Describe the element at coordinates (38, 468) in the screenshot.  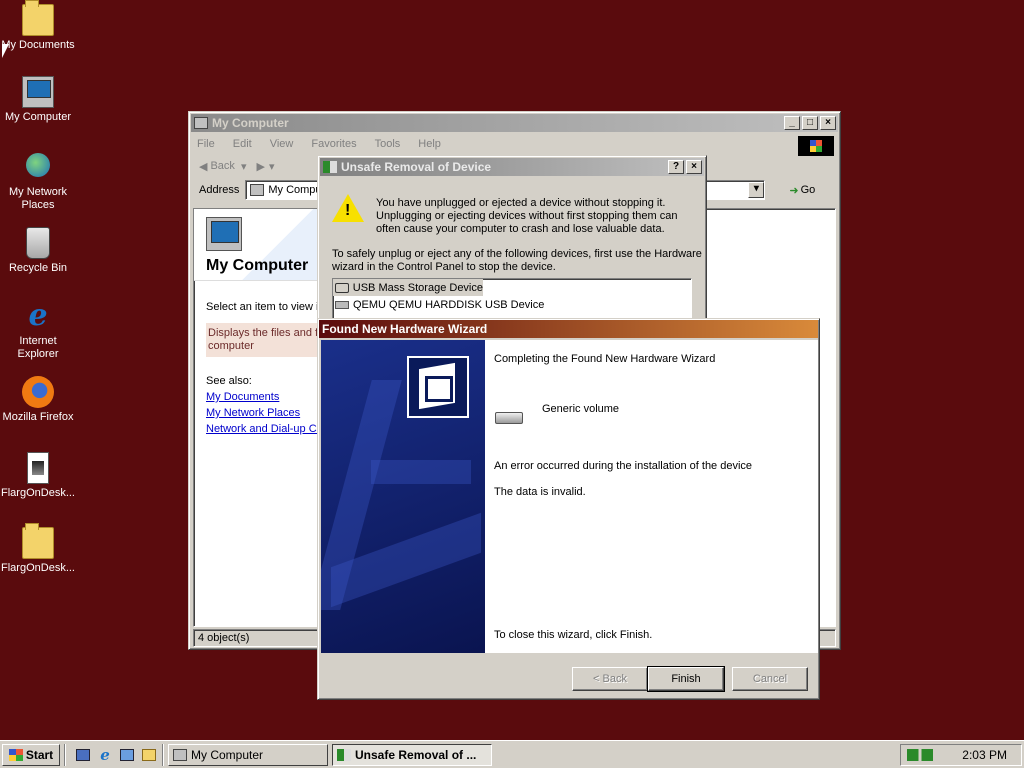
I see `document-icon` at that location.